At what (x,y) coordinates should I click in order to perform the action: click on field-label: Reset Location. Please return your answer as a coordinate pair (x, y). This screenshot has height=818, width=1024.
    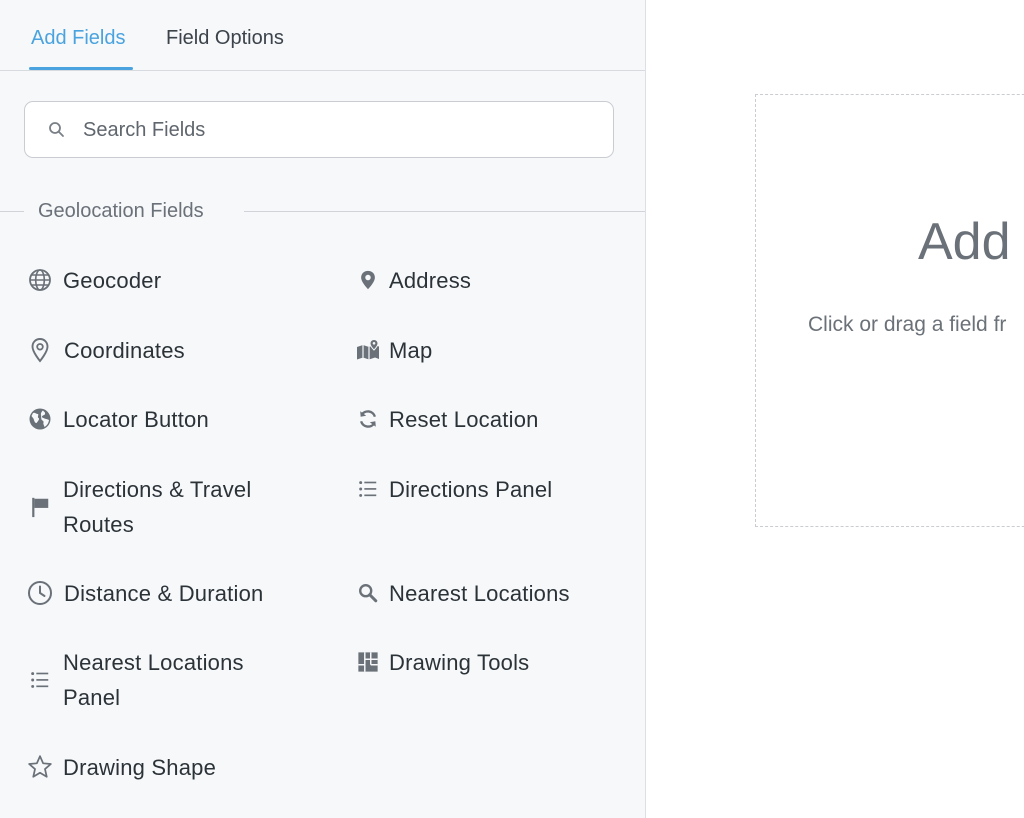
    Looking at the image, I should click on (464, 419).